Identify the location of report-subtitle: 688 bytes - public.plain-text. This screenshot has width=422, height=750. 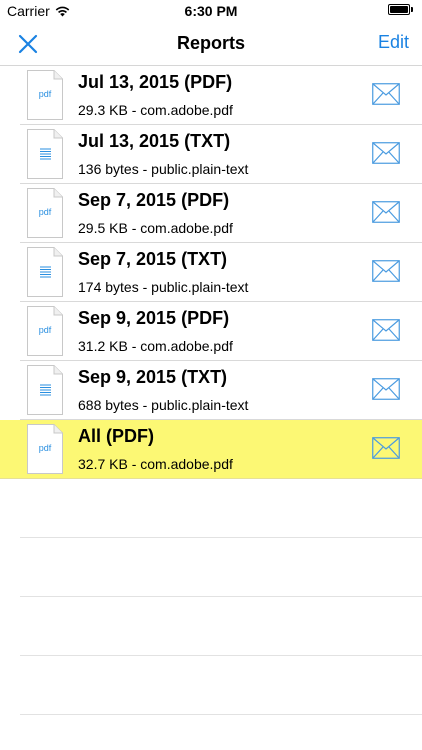
(163, 405).